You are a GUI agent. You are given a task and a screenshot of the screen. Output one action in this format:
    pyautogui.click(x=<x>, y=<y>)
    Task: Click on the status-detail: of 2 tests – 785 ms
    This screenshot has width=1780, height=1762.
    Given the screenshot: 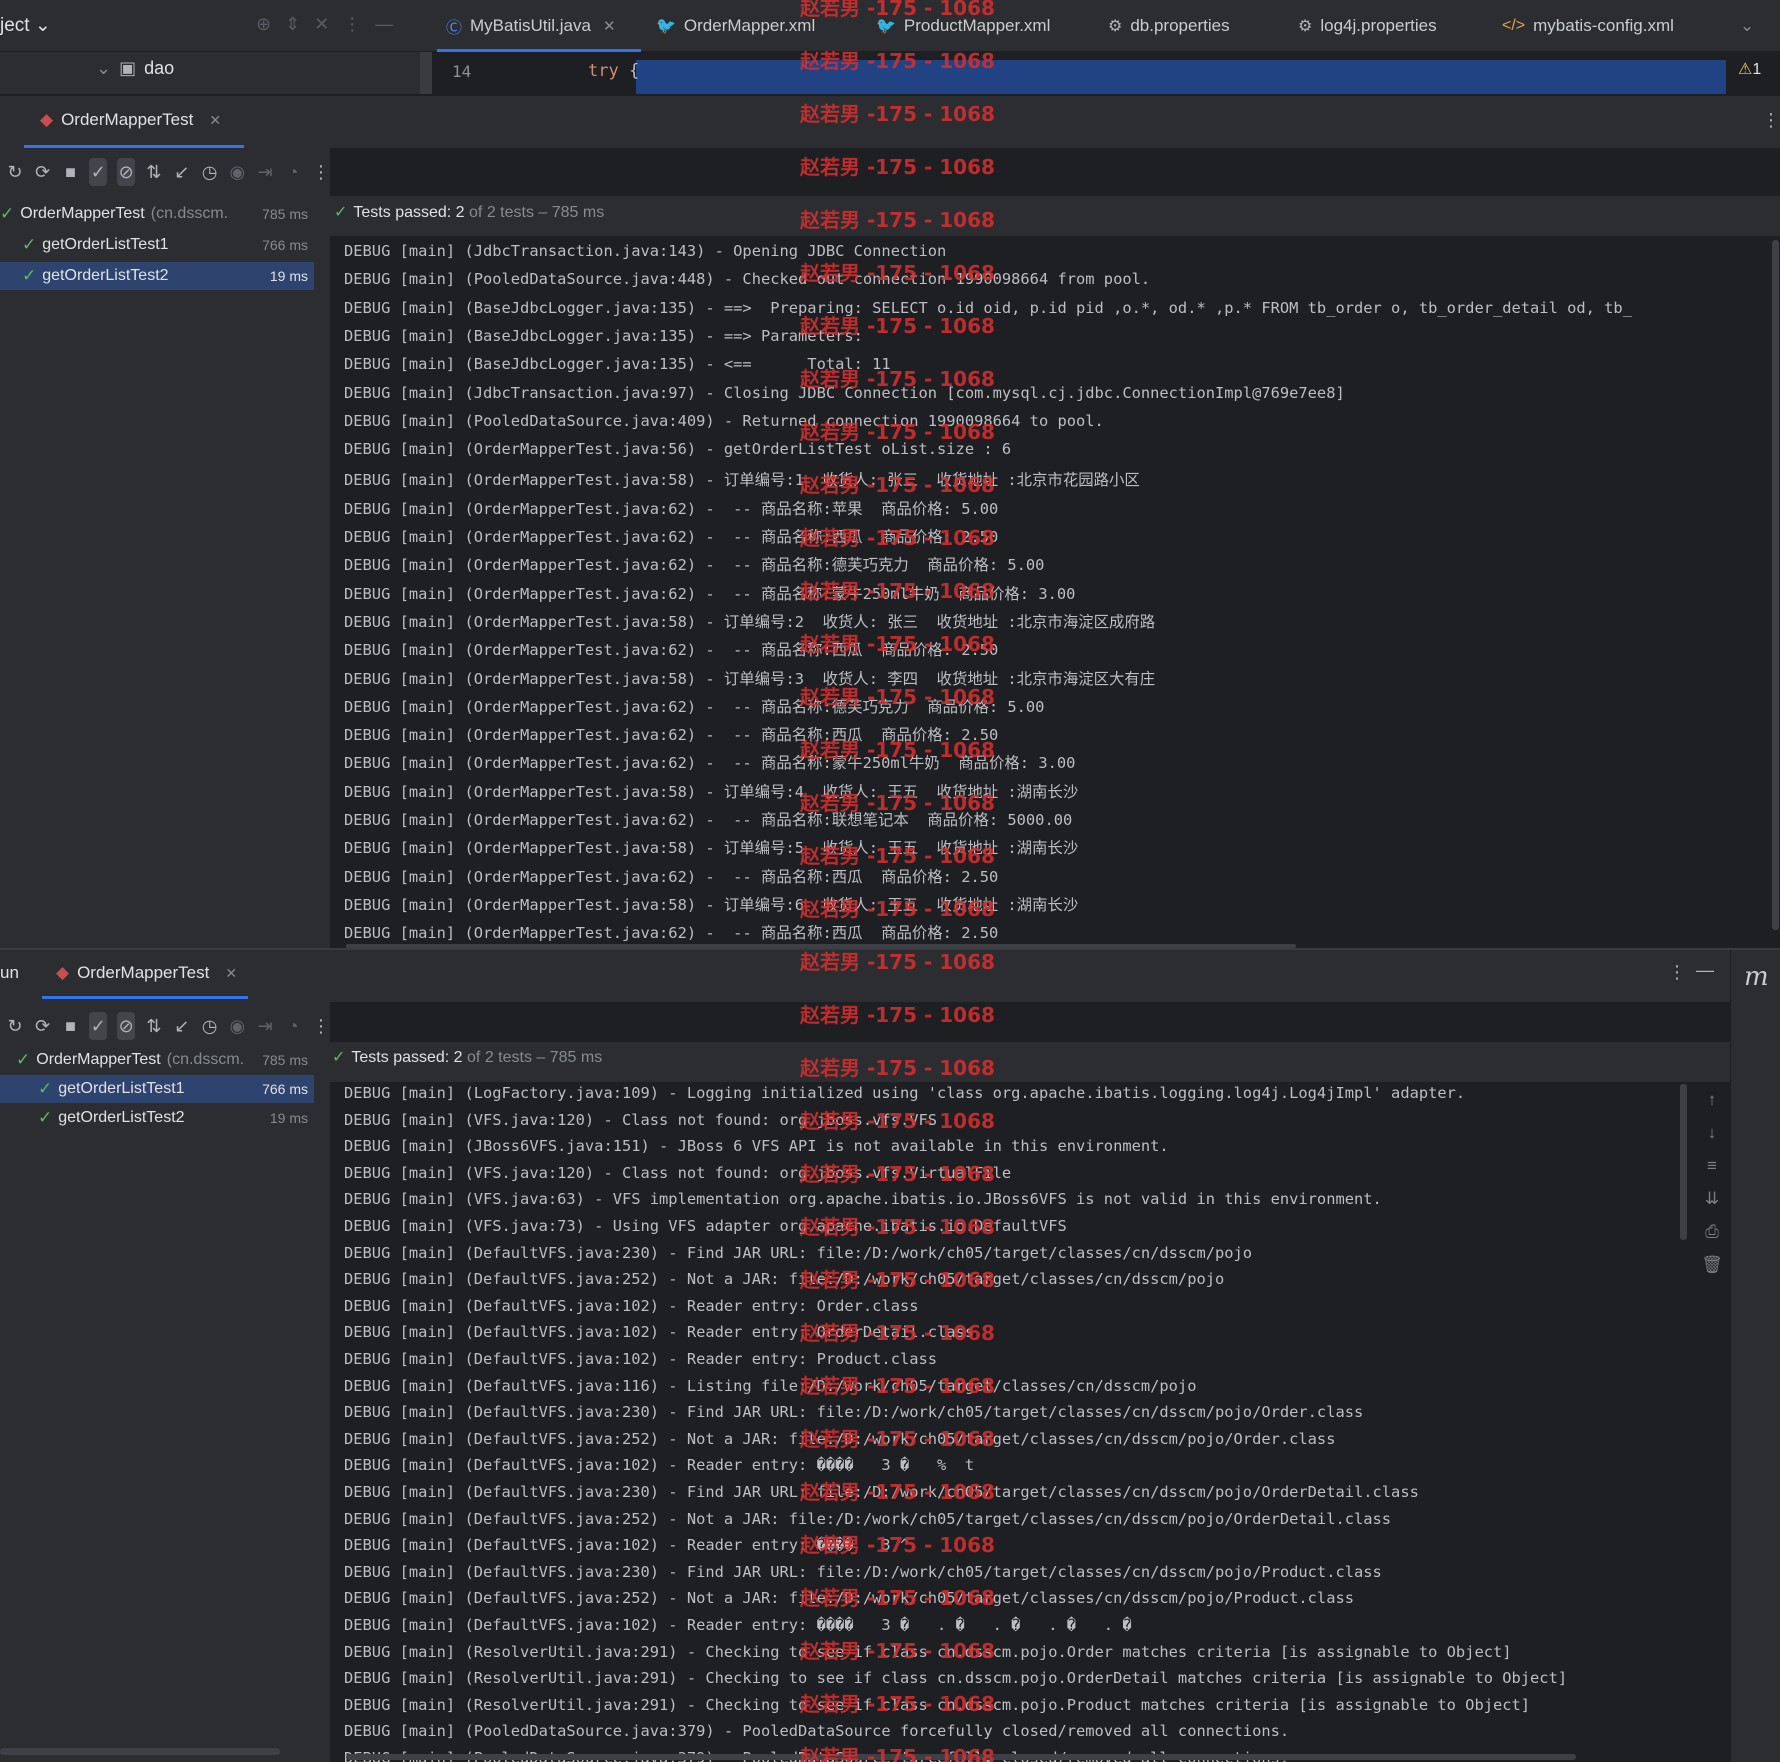 What is the action you would take?
    pyautogui.click(x=535, y=1057)
    